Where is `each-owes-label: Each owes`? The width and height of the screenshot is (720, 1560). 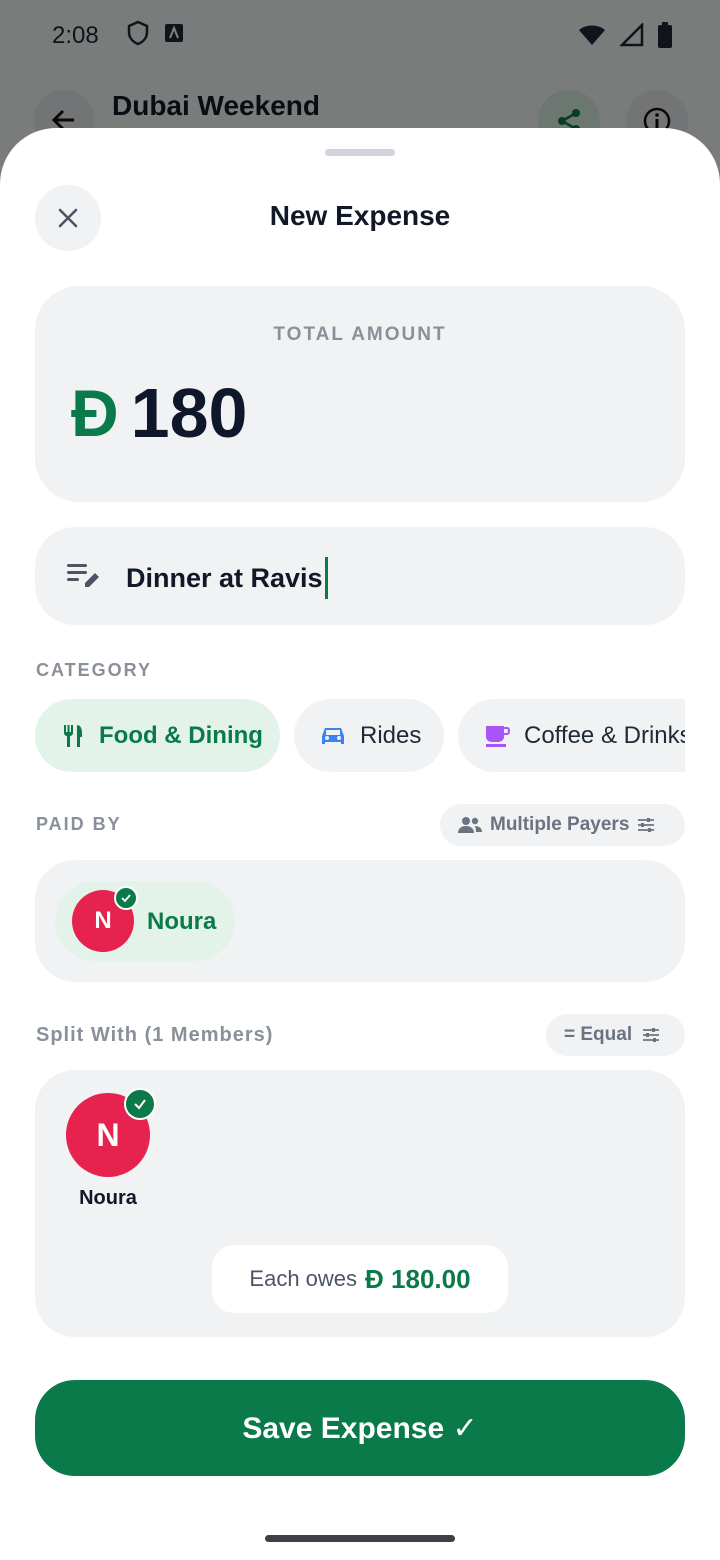 each-owes-label: Each owes is located at coordinates (303, 1278).